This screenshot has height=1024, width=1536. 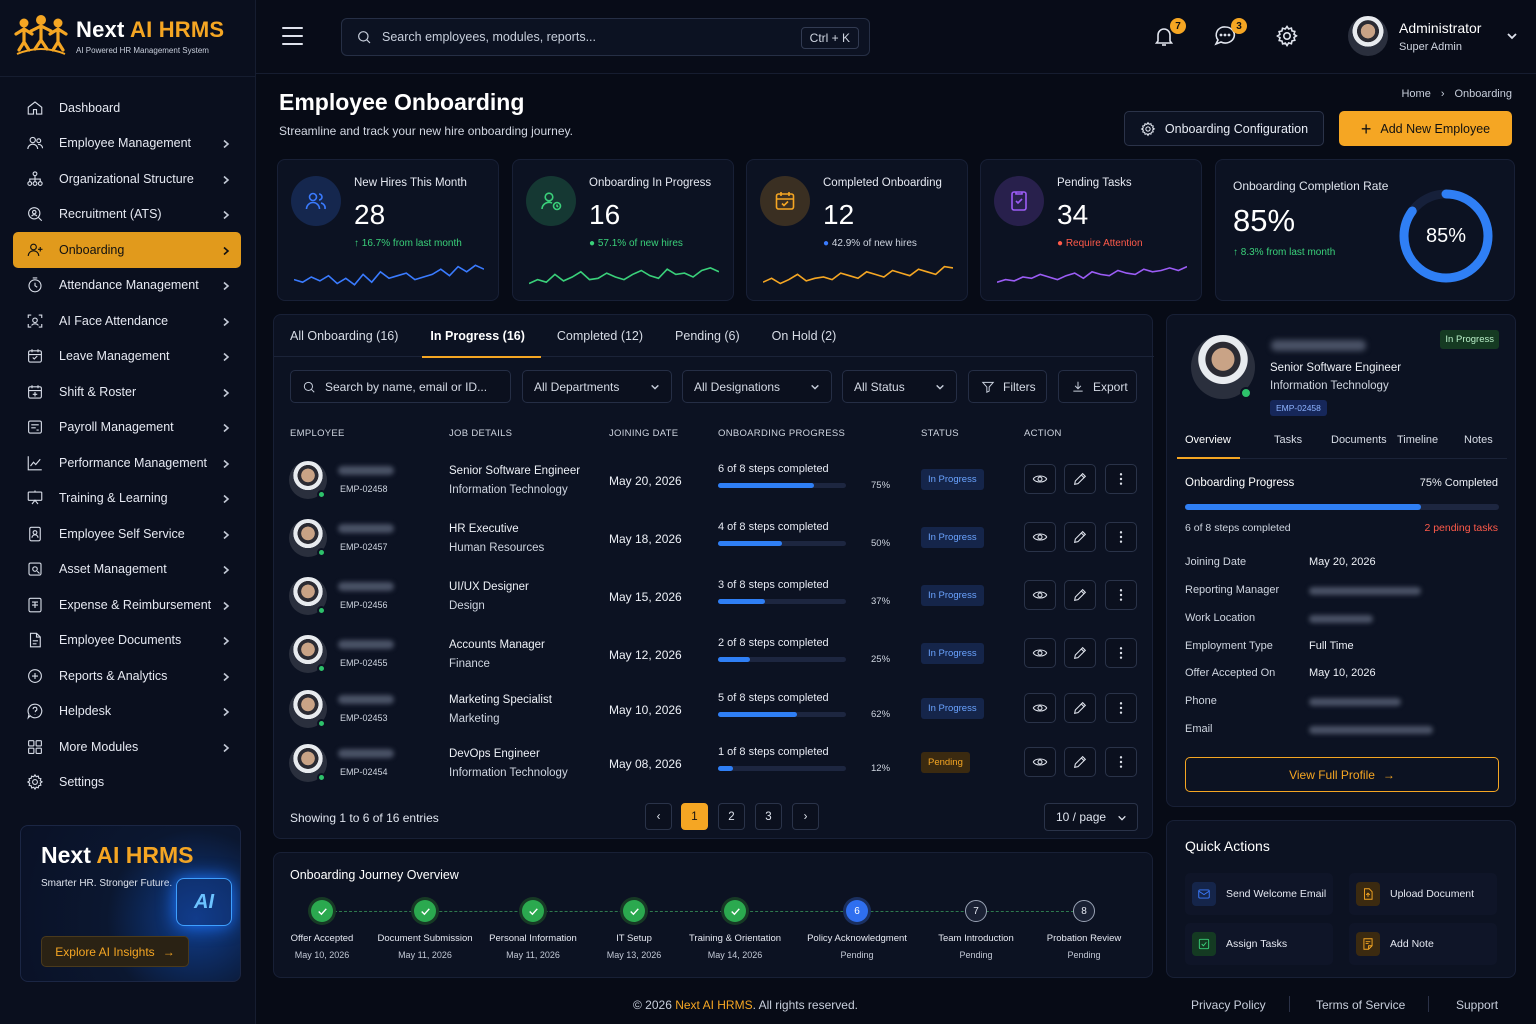 What do you see at coordinates (658, 816) in the screenshot?
I see `prev-page-button: ‹` at bounding box center [658, 816].